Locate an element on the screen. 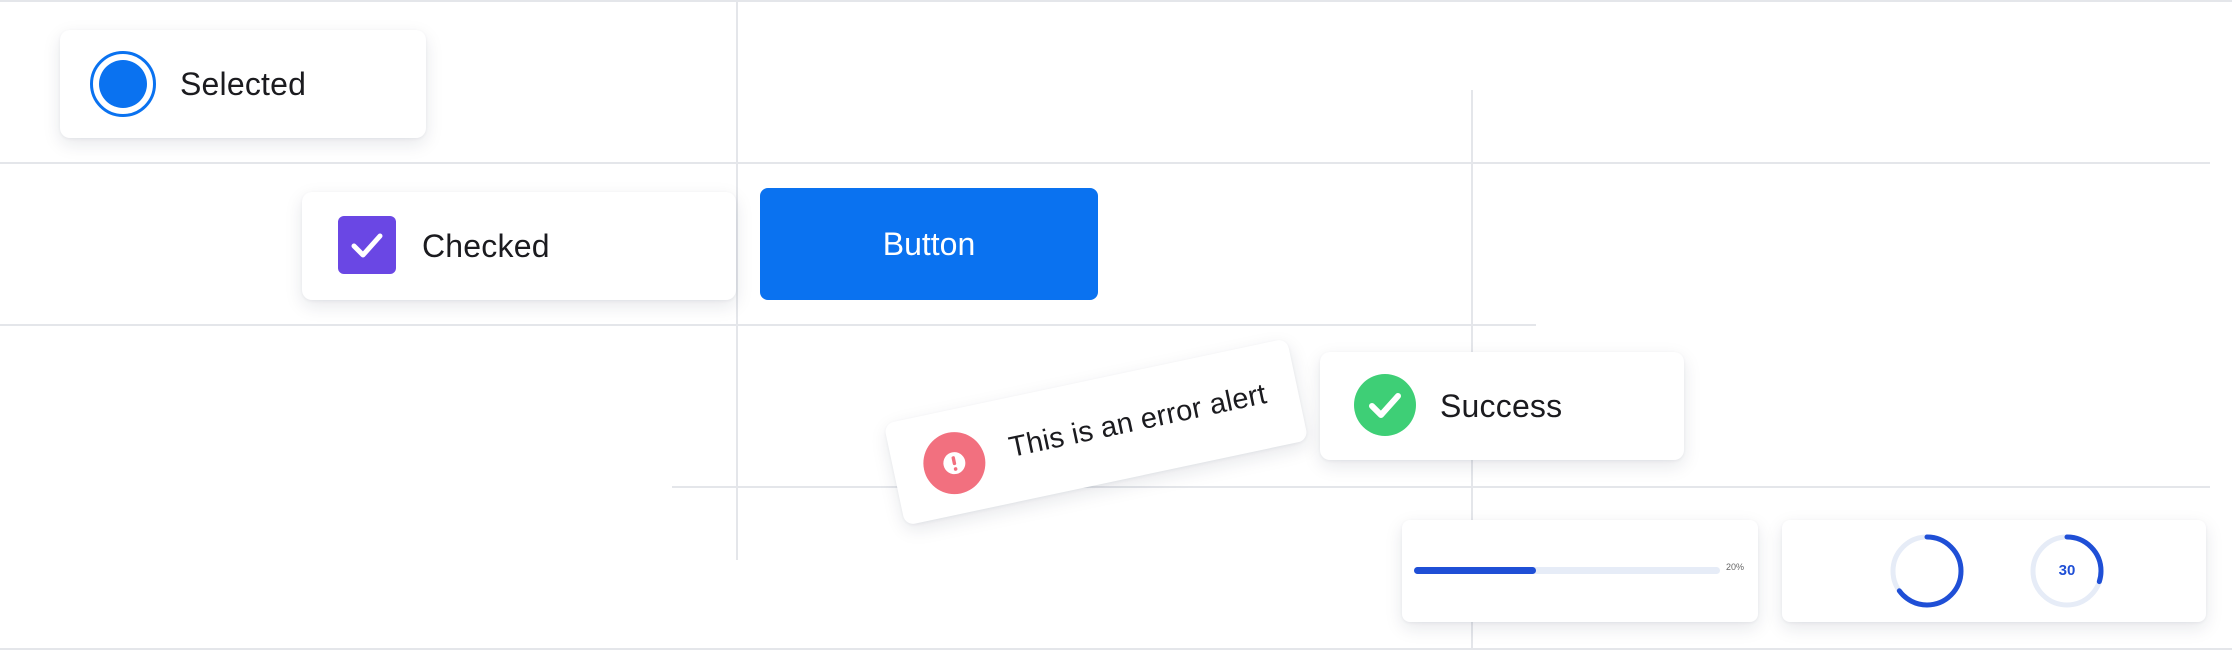 This screenshot has width=2232, height=668. radio-selected-icon is located at coordinates (123, 84).